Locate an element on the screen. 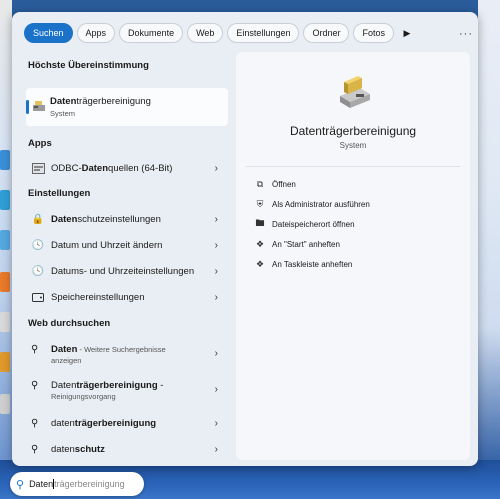  filter-chip-suchen: Suchen is located at coordinates (48, 33).